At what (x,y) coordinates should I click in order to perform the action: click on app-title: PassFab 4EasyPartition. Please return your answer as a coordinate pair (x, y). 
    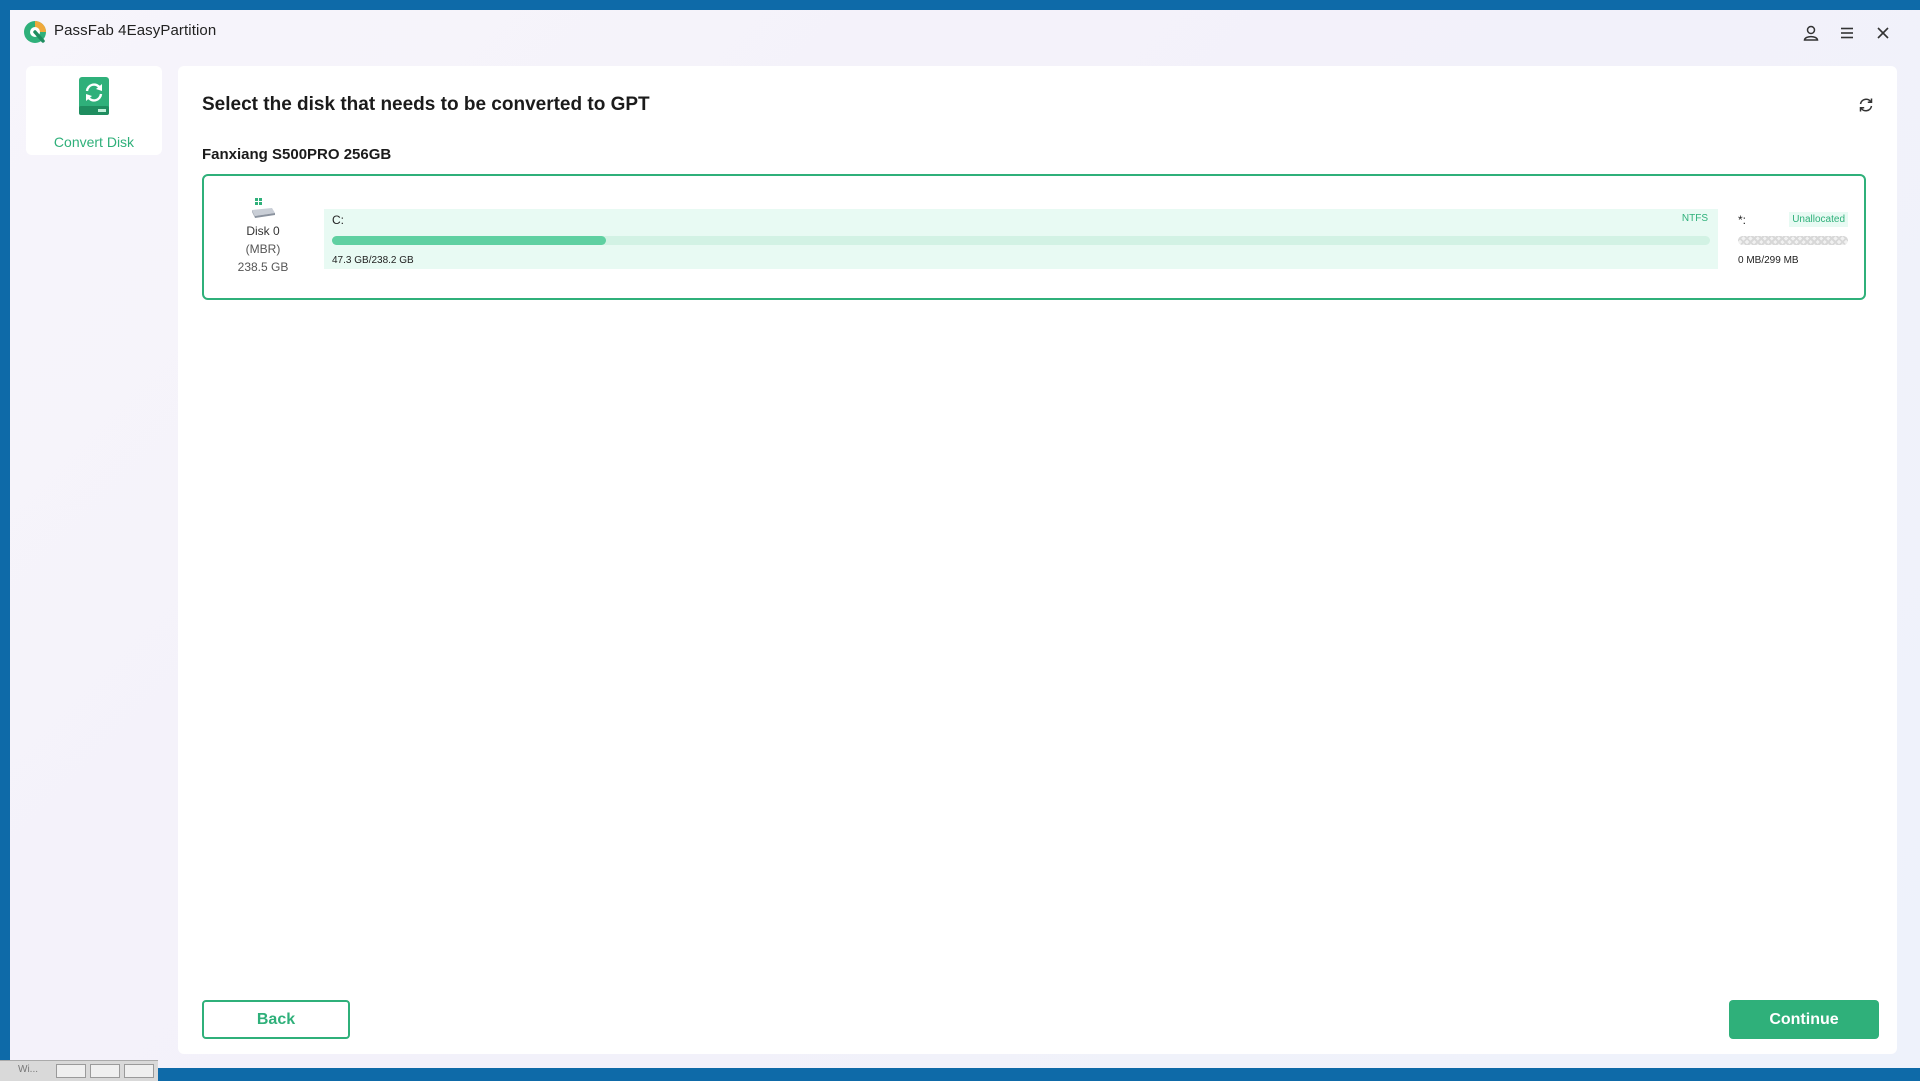
    Looking at the image, I should click on (135, 30).